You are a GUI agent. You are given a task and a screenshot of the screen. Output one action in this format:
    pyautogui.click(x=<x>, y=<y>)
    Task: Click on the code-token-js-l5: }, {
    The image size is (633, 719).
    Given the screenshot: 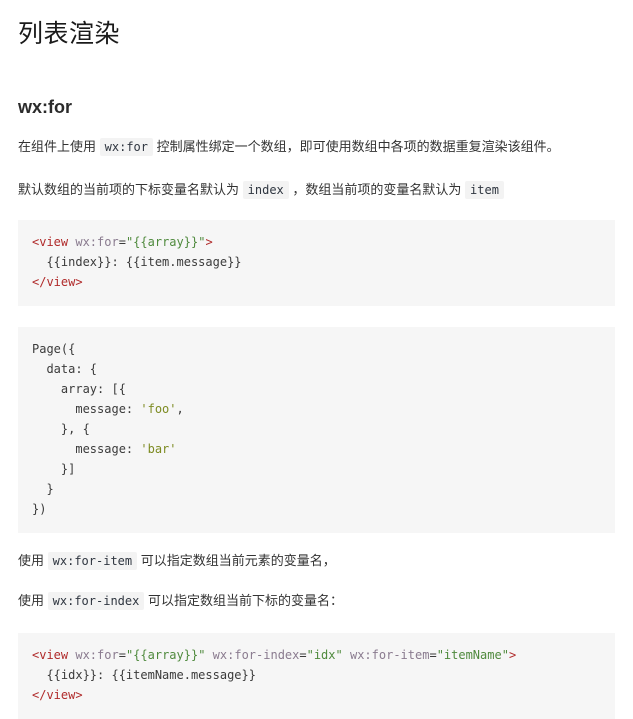 What is the action you would take?
    pyautogui.click(x=61, y=429)
    